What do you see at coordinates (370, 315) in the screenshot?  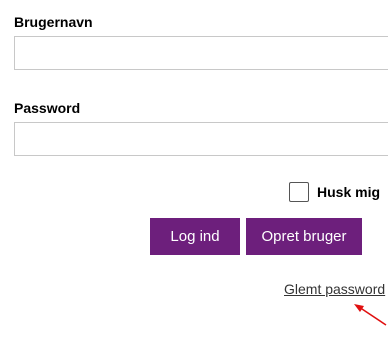 I see `annotation-arrow-icon` at bounding box center [370, 315].